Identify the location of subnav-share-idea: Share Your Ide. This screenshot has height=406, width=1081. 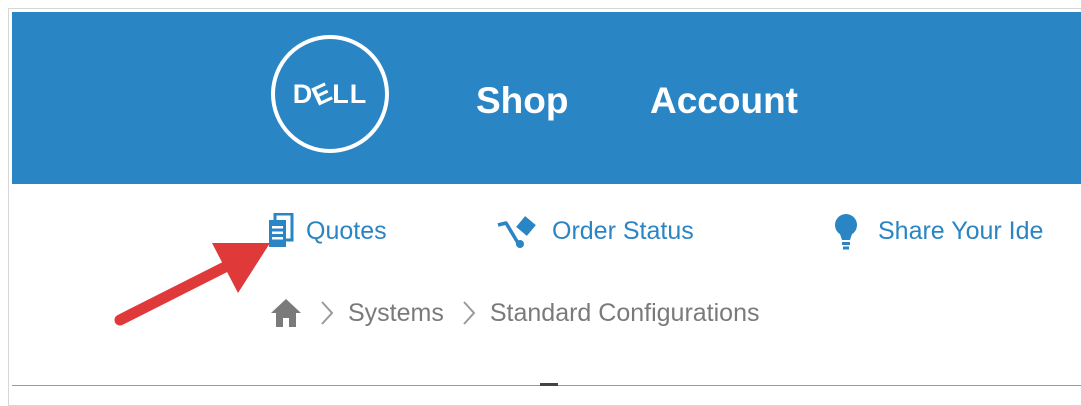
(935, 231).